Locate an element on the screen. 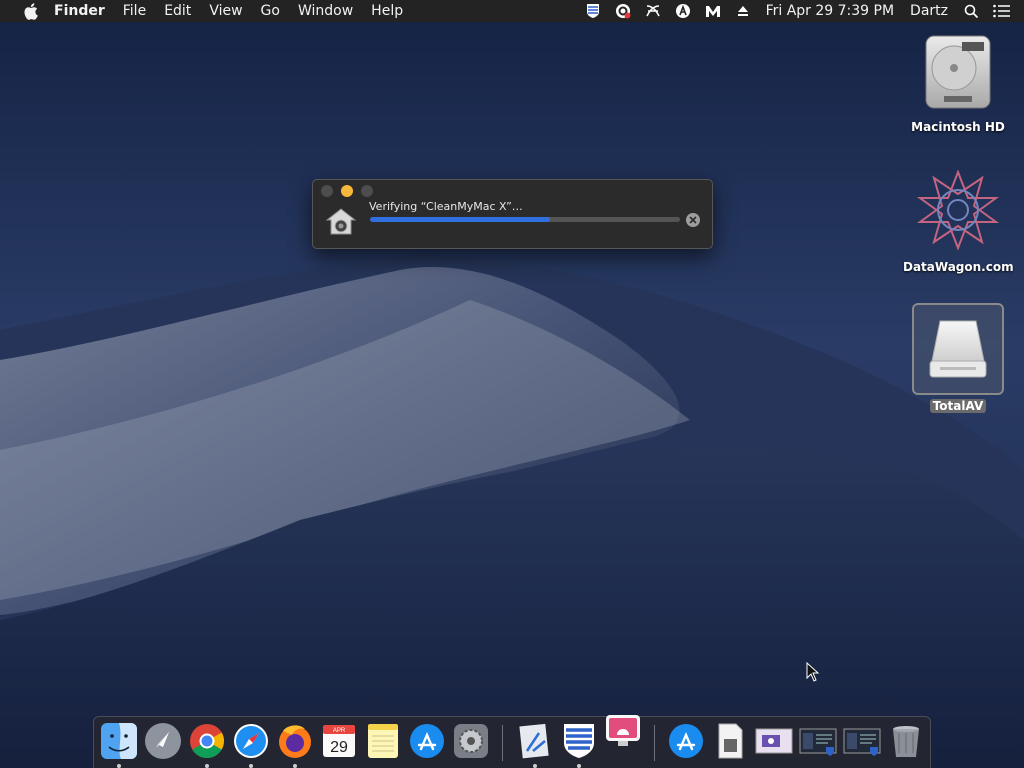 The height and width of the screenshot is (768, 1024). trash-icon is located at coordinates (906, 741).